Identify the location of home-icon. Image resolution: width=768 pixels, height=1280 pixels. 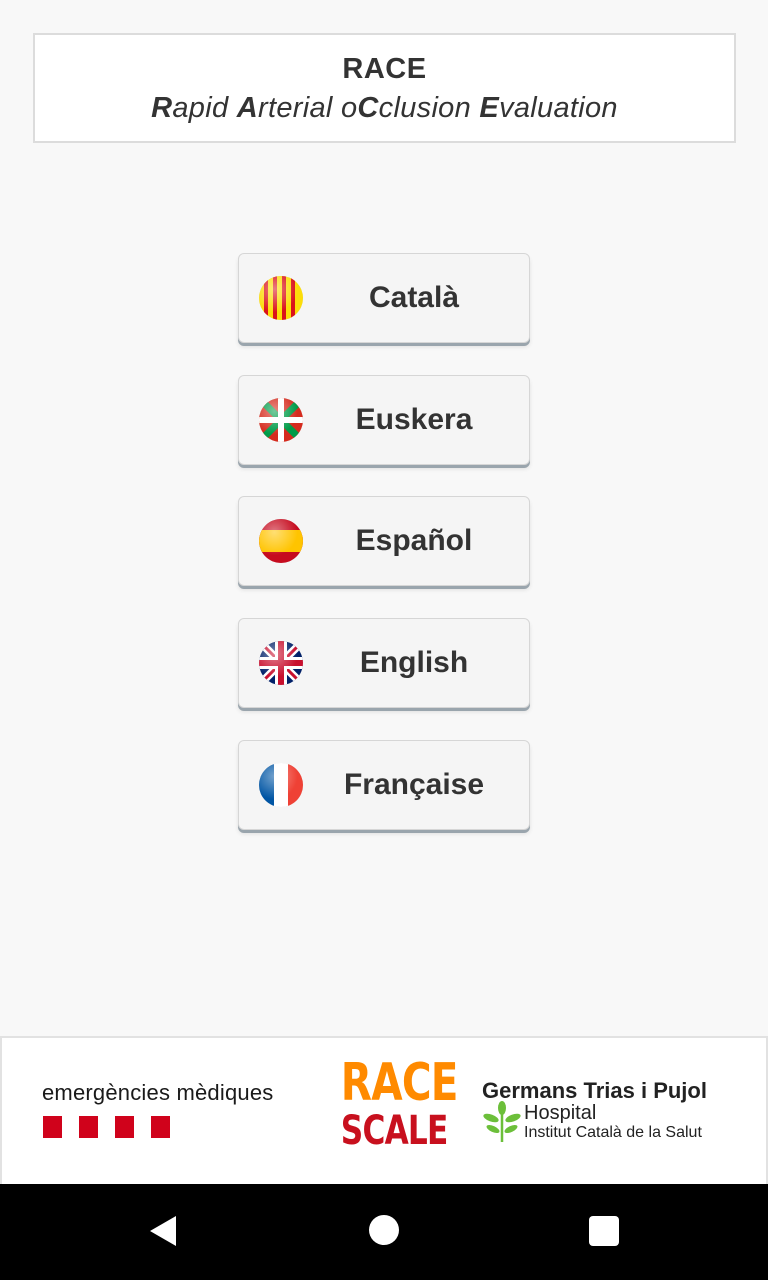
(384, 1230).